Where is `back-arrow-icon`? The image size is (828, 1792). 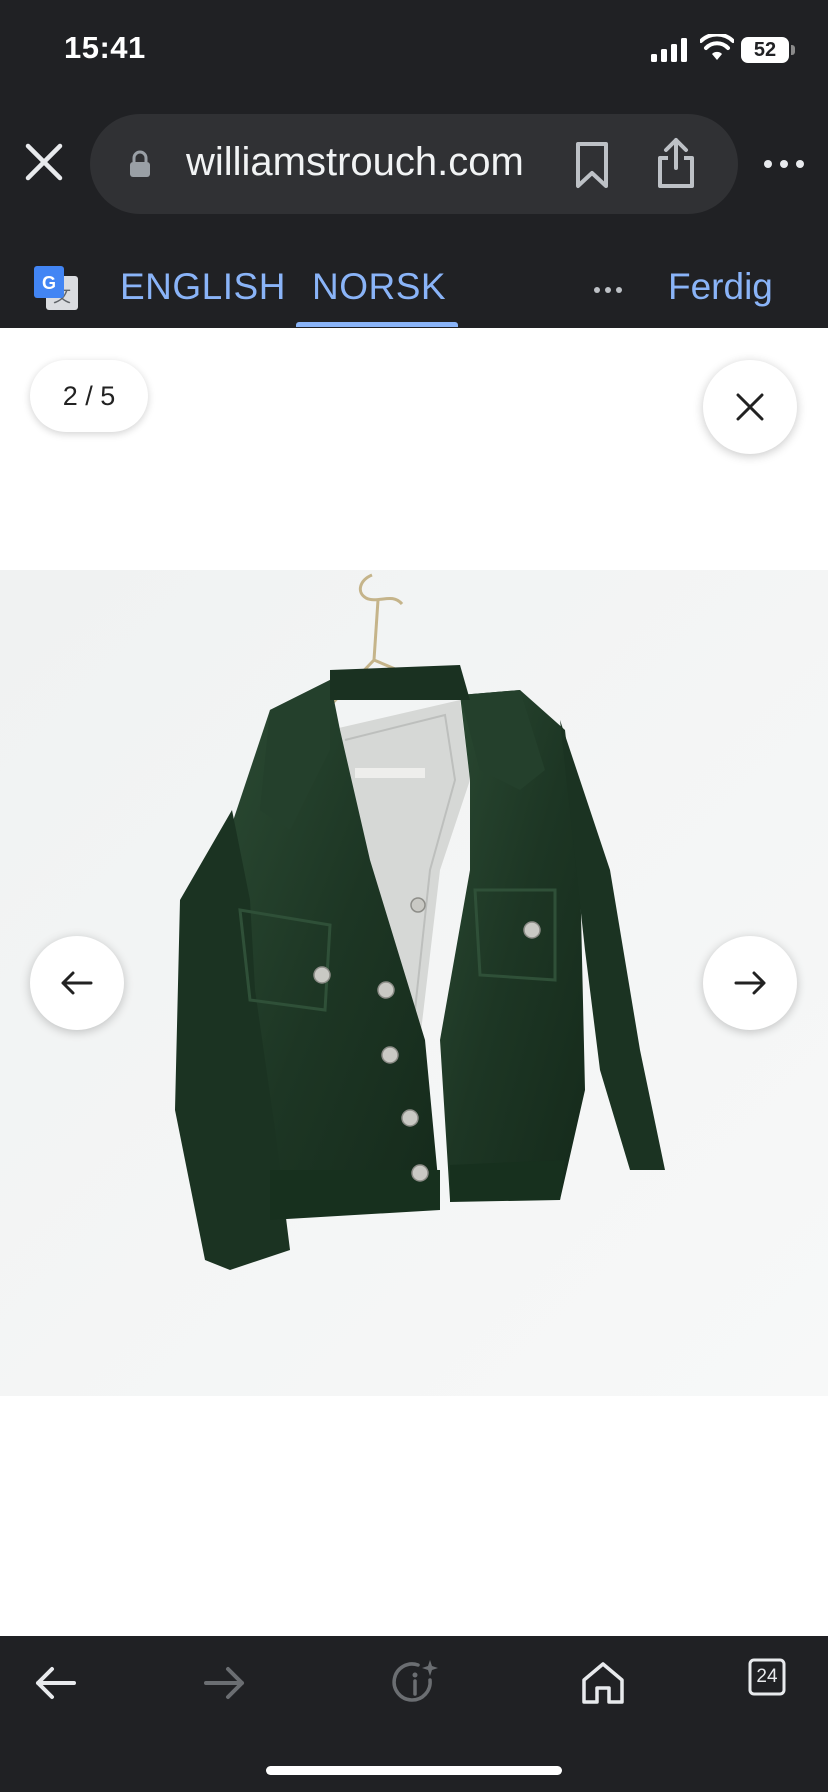 back-arrow-icon is located at coordinates (55, 1683).